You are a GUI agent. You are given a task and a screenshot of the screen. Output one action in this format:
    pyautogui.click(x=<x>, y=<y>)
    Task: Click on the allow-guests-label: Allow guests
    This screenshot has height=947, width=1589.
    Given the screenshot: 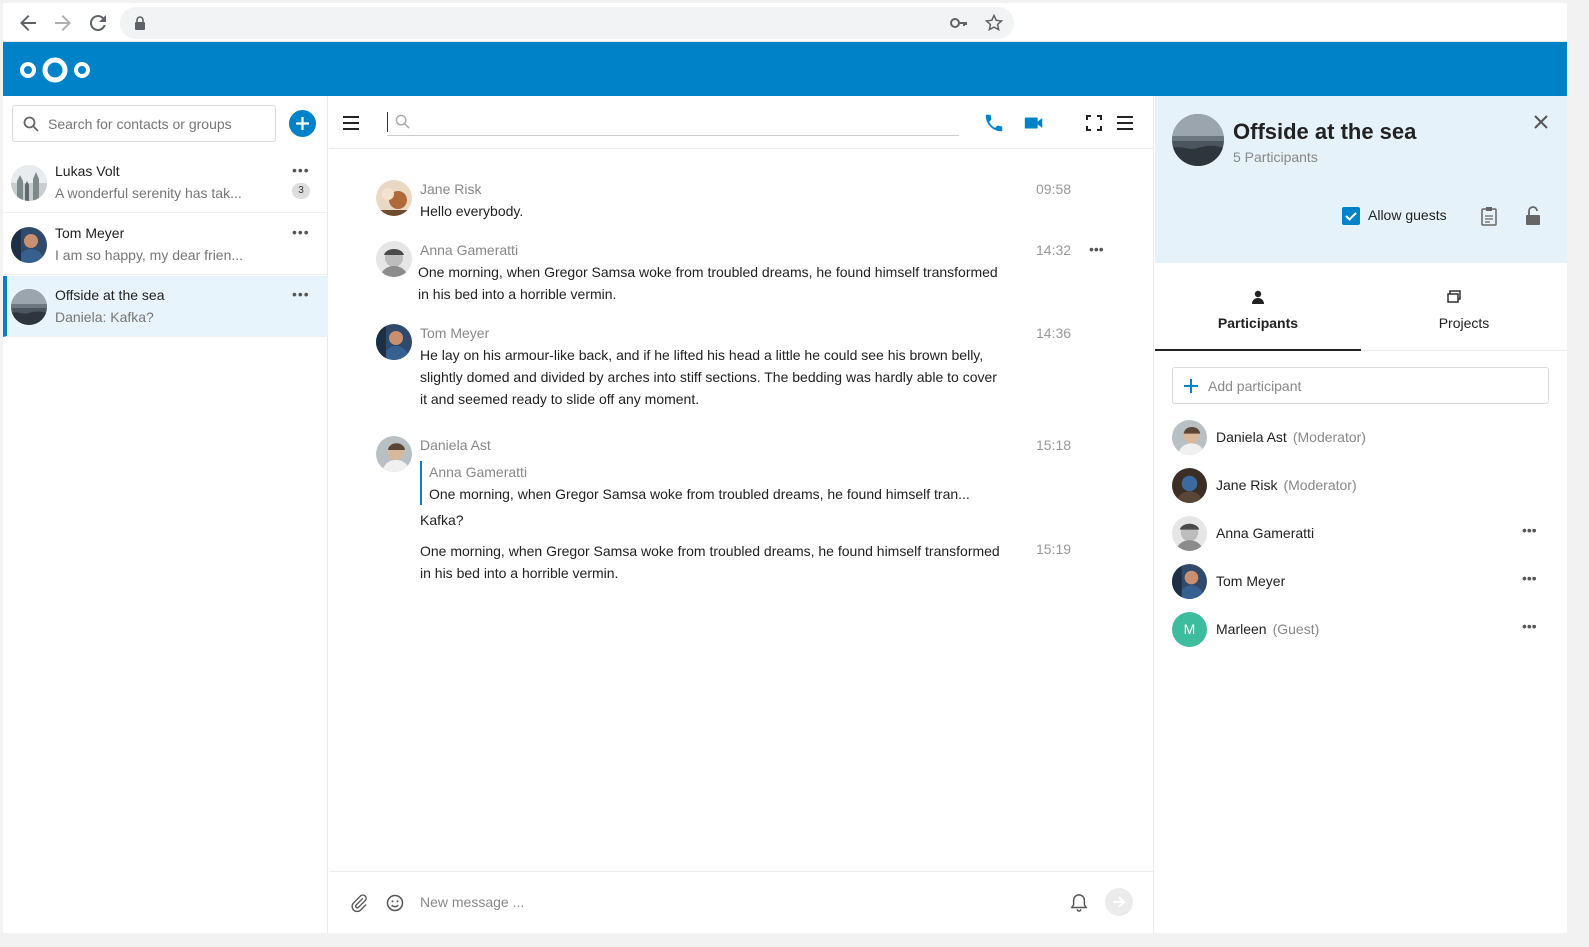 What is the action you would take?
    pyautogui.click(x=1407, y=215)
    